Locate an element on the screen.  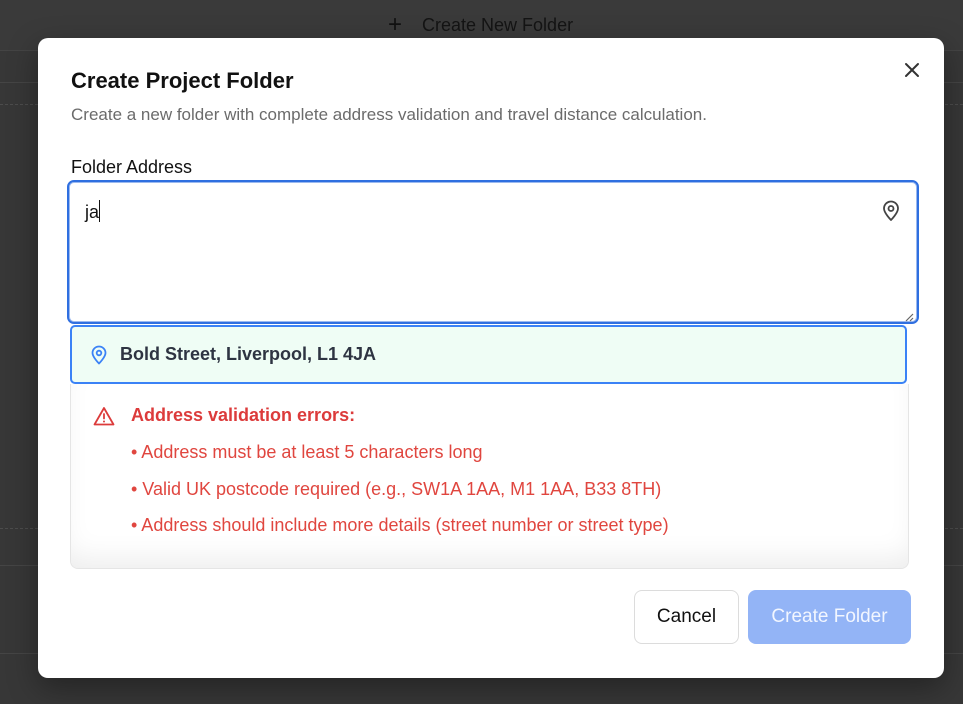
plus-icon: + is located at coordinates (395, 24).